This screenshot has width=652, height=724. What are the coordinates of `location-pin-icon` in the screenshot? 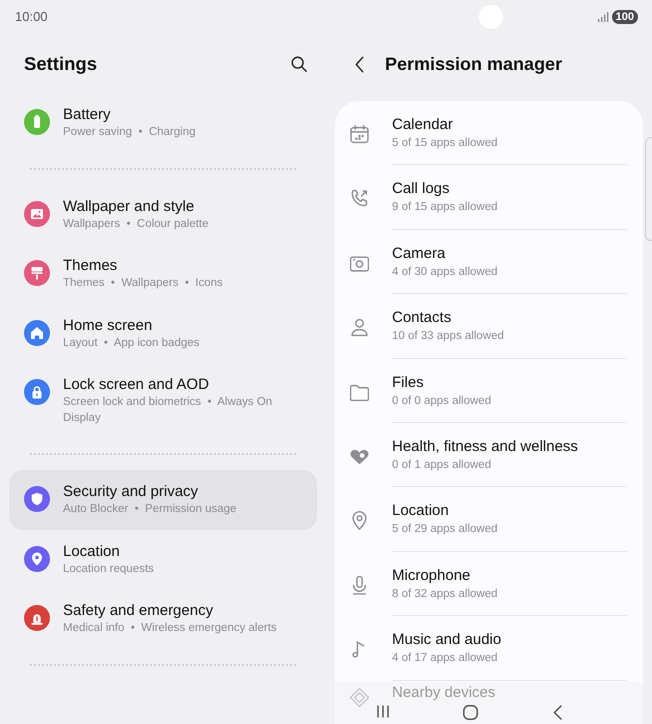 It's located at (359, 520).